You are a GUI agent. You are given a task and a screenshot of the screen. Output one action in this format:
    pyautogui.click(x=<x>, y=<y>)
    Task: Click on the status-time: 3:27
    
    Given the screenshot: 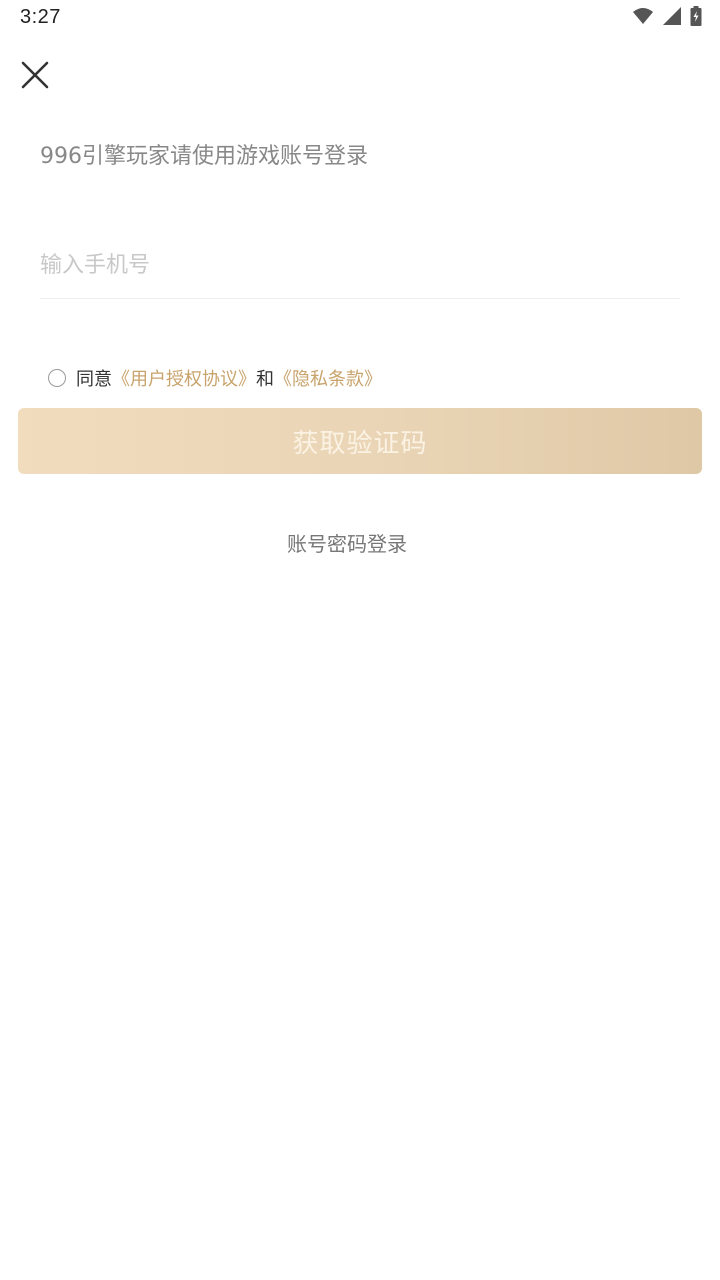 What is the action you would take?
    pyautogui.click(x=40, y=17)
    